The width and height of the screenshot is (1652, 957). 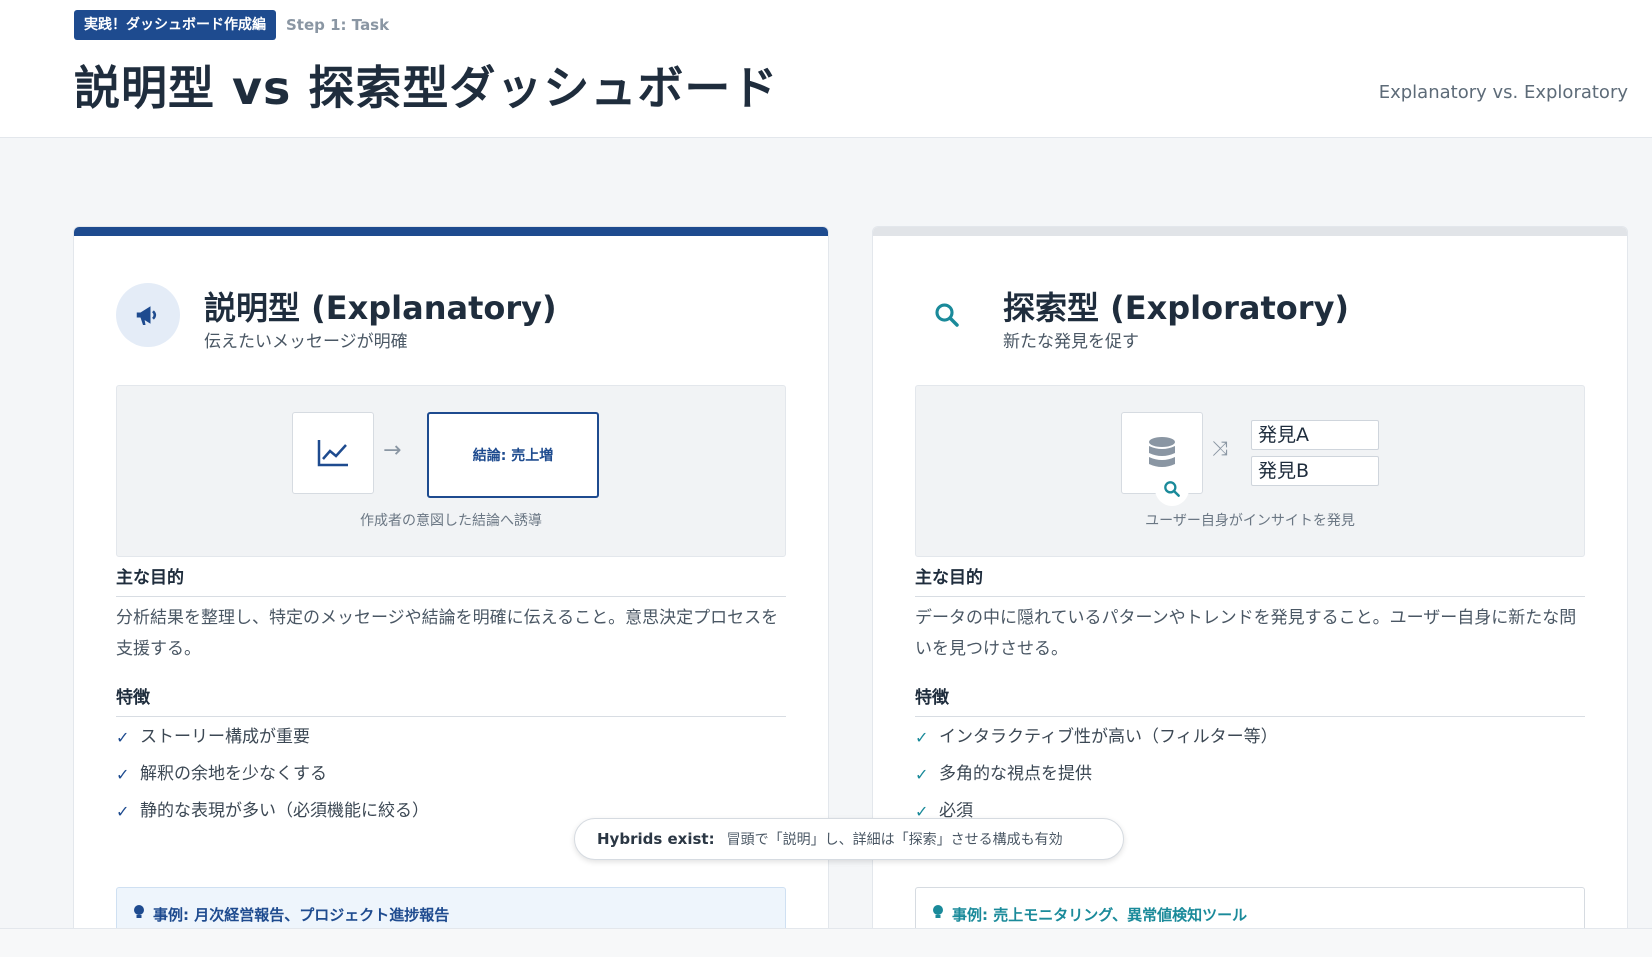 What do you see at coordinates (338, 25) in the screenshot?
I see `step-label: Step 1: Task` at bounding box center [338, 25].